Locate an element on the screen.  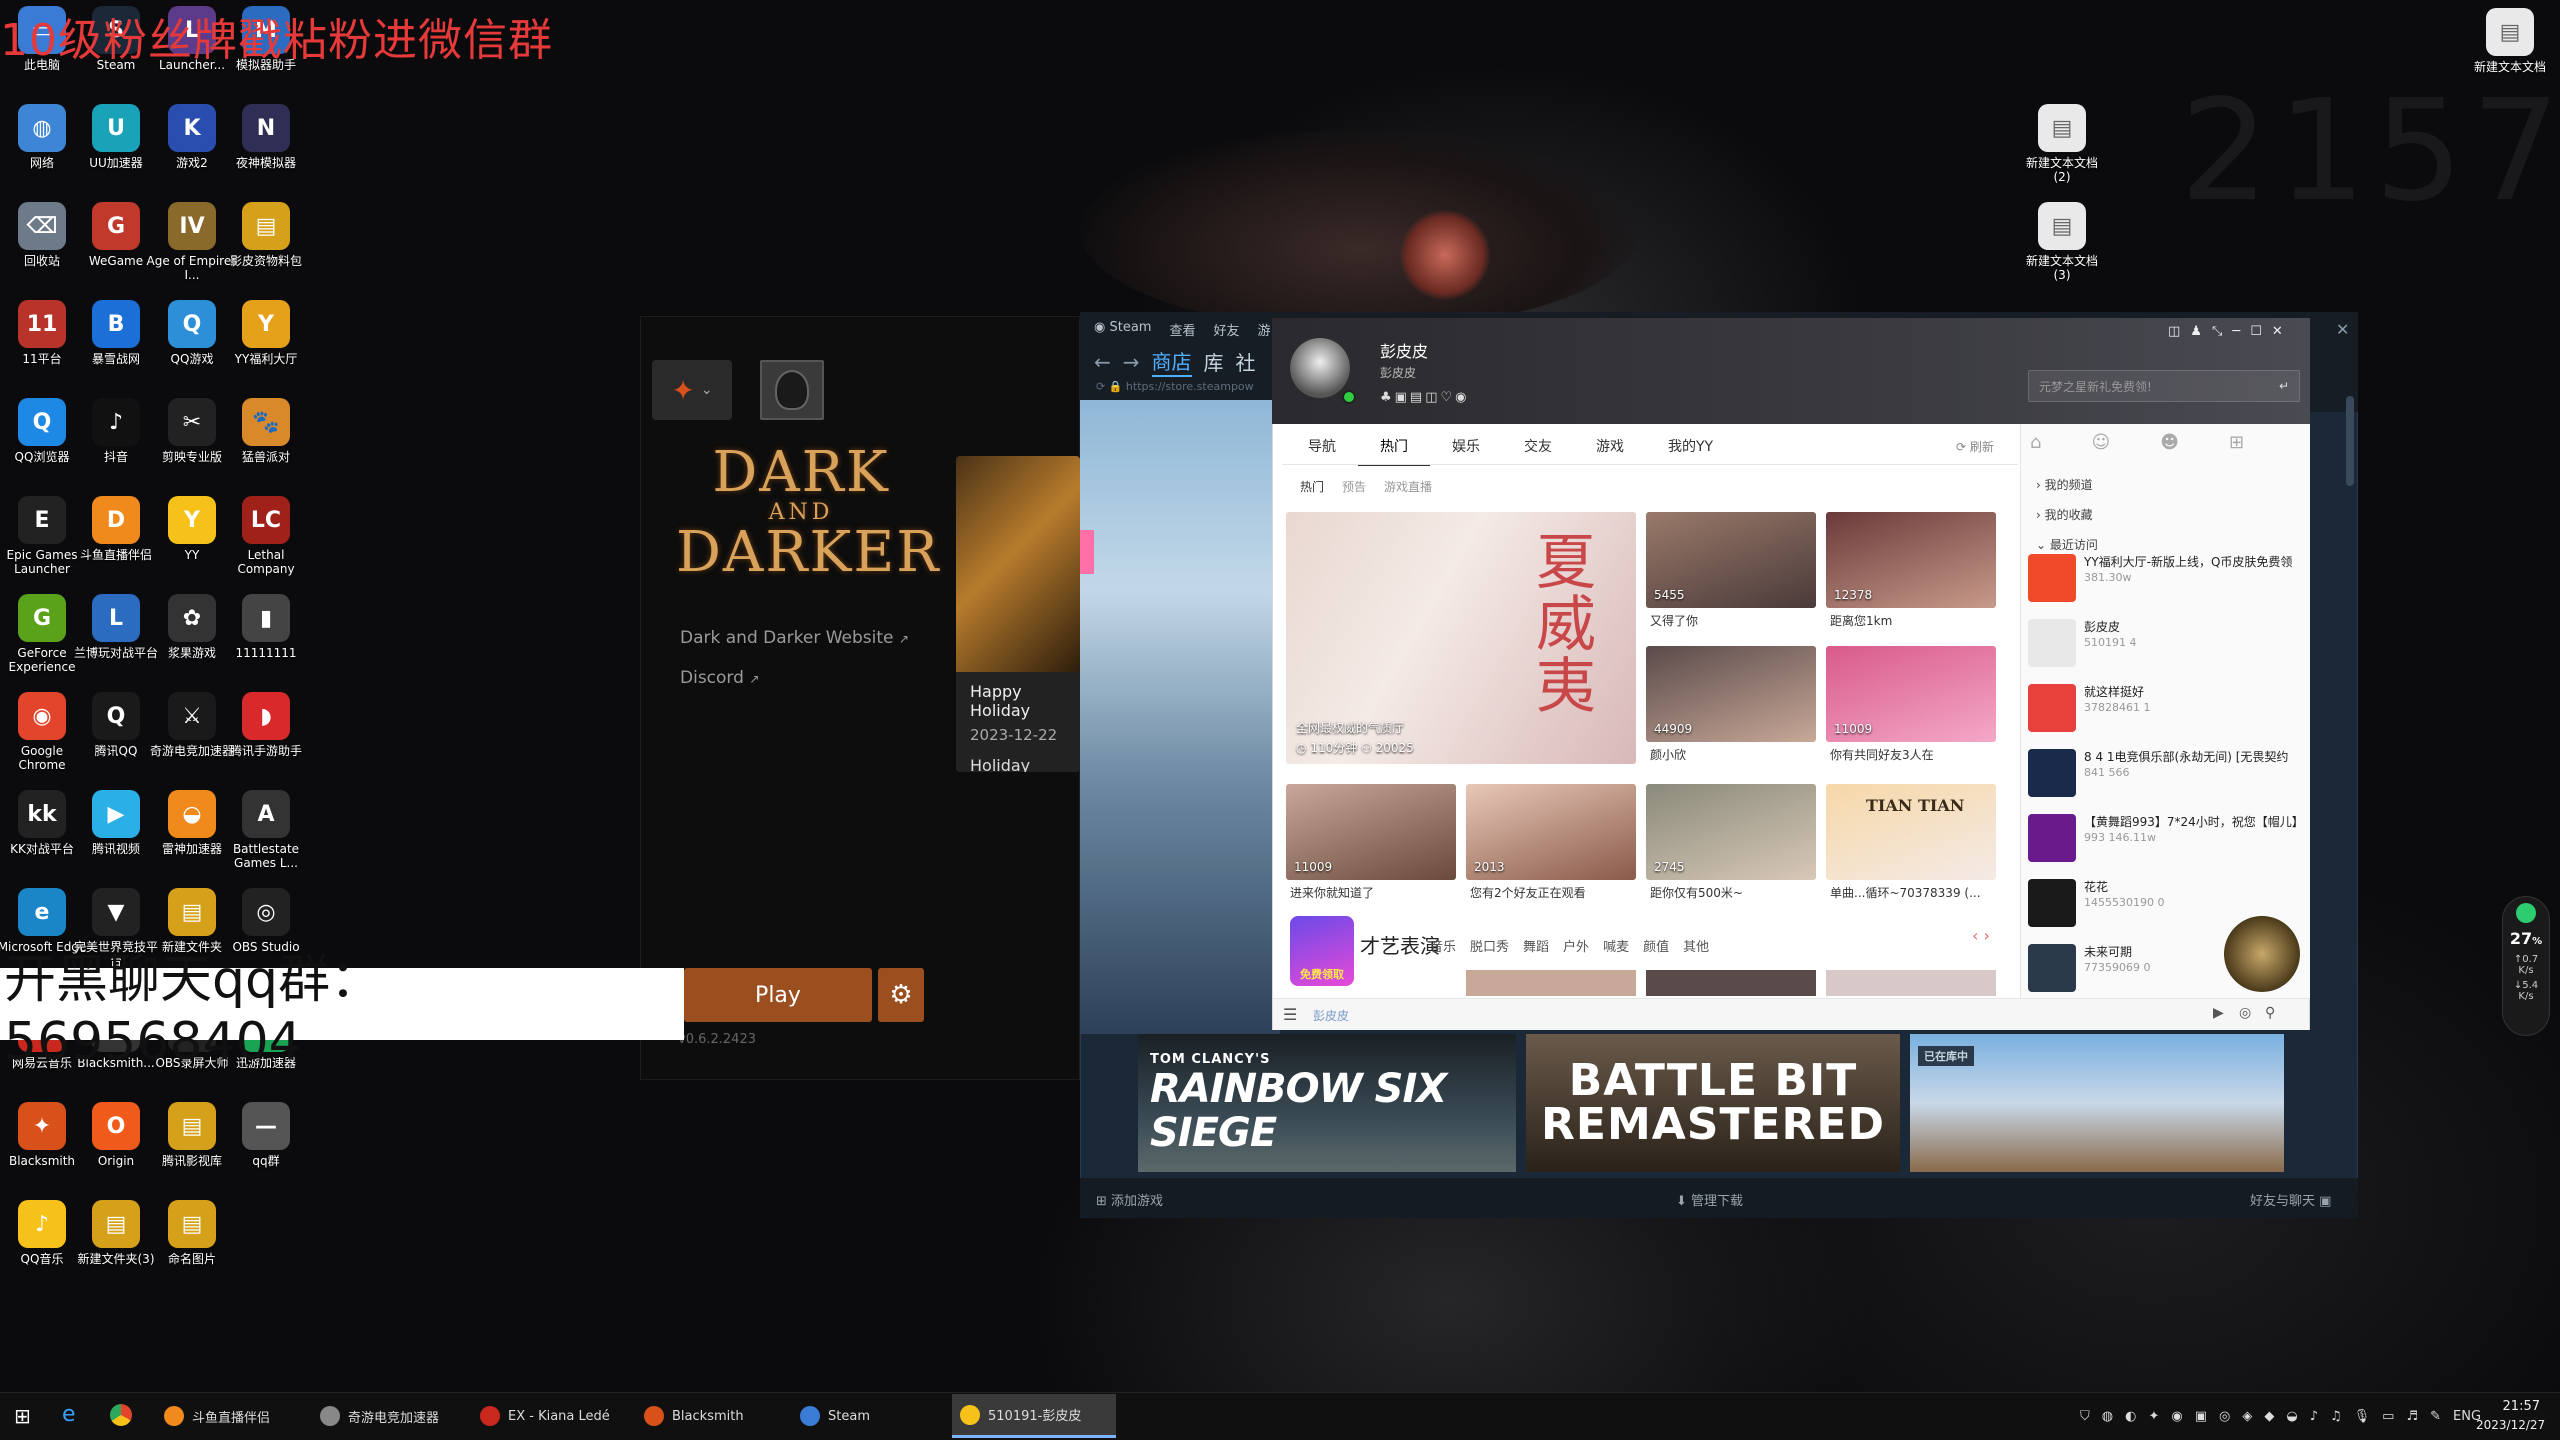
yy-section-arrows: ‹ › is located at coordinates (1981, 935).